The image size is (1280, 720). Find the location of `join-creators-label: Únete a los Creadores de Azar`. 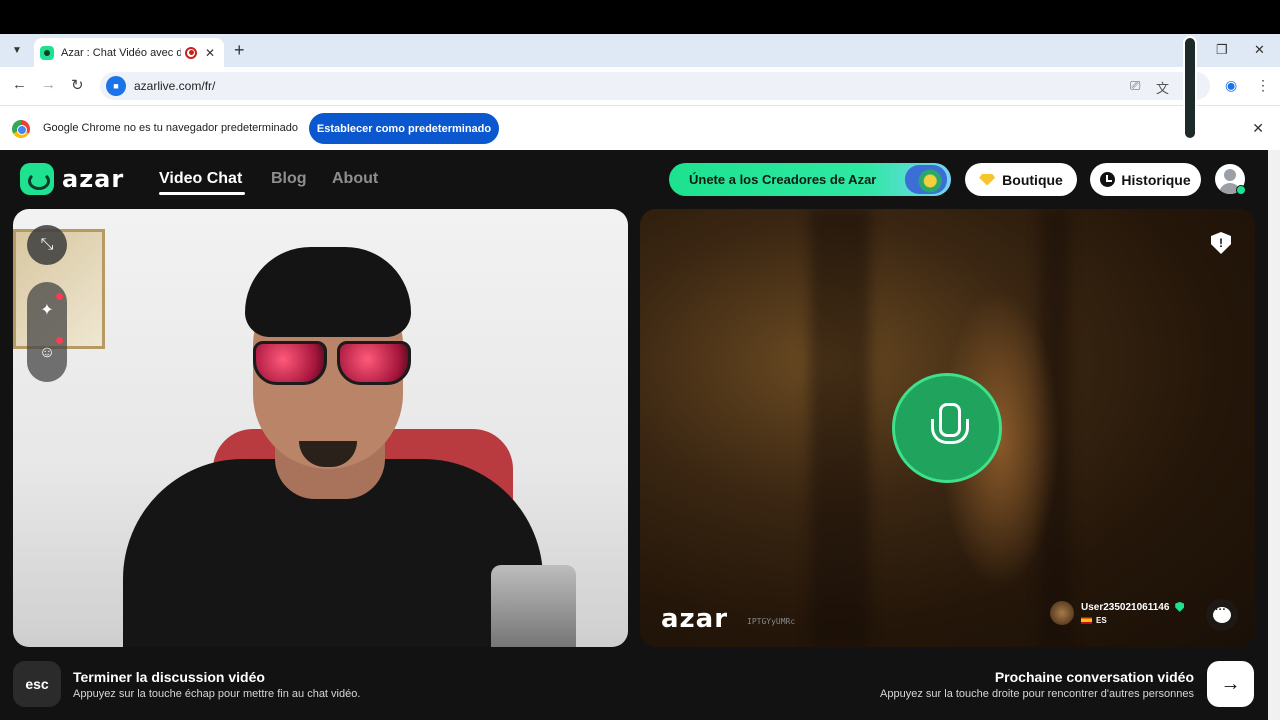

join-creators-label: Únete a los Creadores de Azar is located at coordinates (783, 179).